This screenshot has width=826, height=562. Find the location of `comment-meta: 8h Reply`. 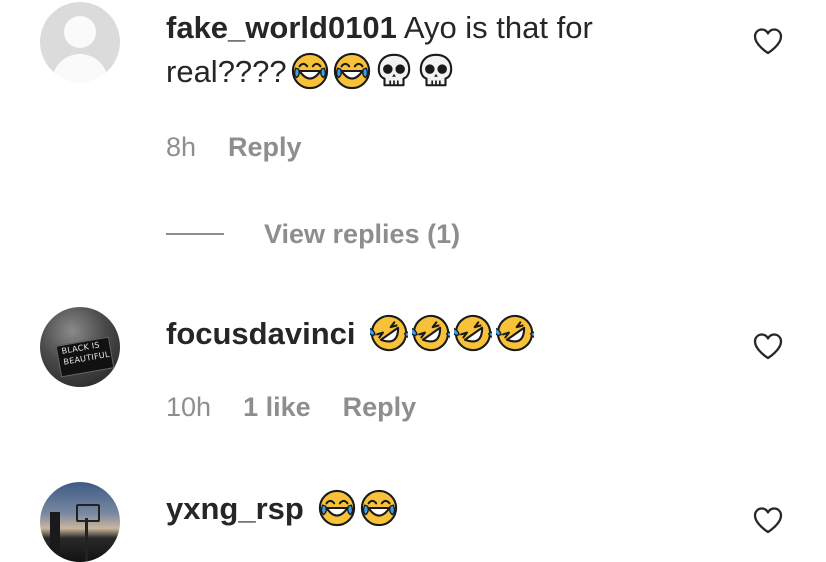

comment-meta: 8h Reply is located at coordinates (234, 147).